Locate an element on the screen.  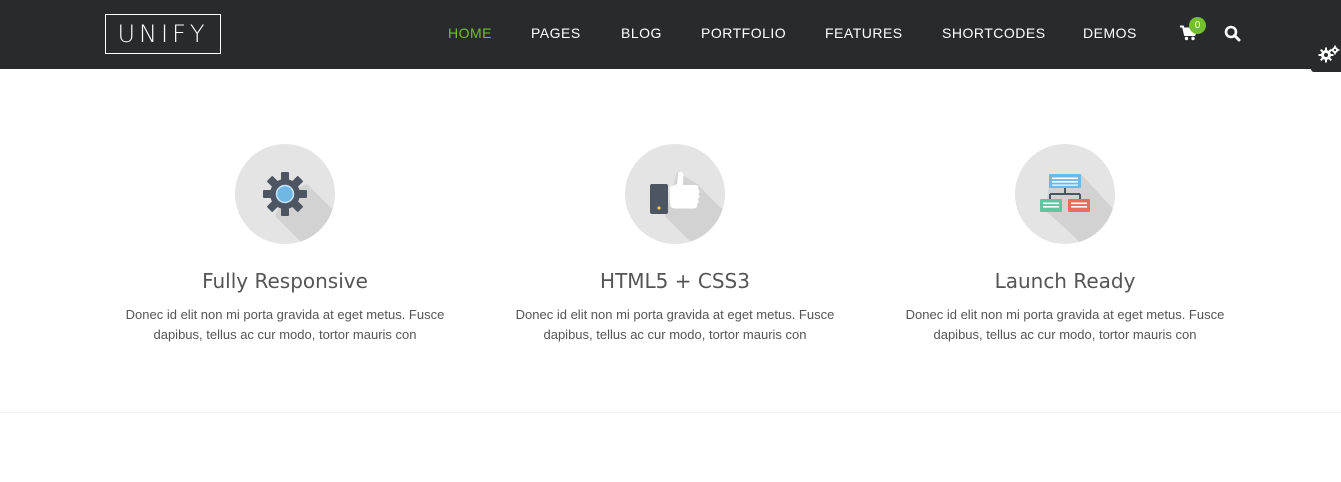
nav-item-portfolio: PORTFOLIO is located at coordinates (743, 33).